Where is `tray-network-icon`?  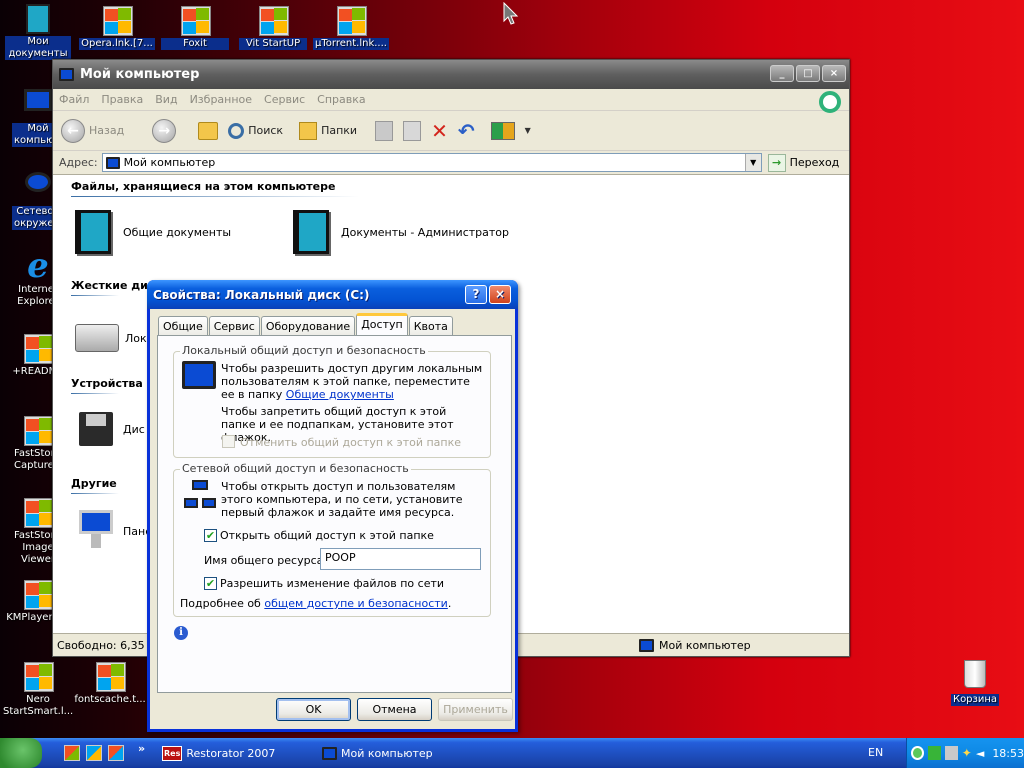
tray-network-icon is located at coordinates (934, 753).